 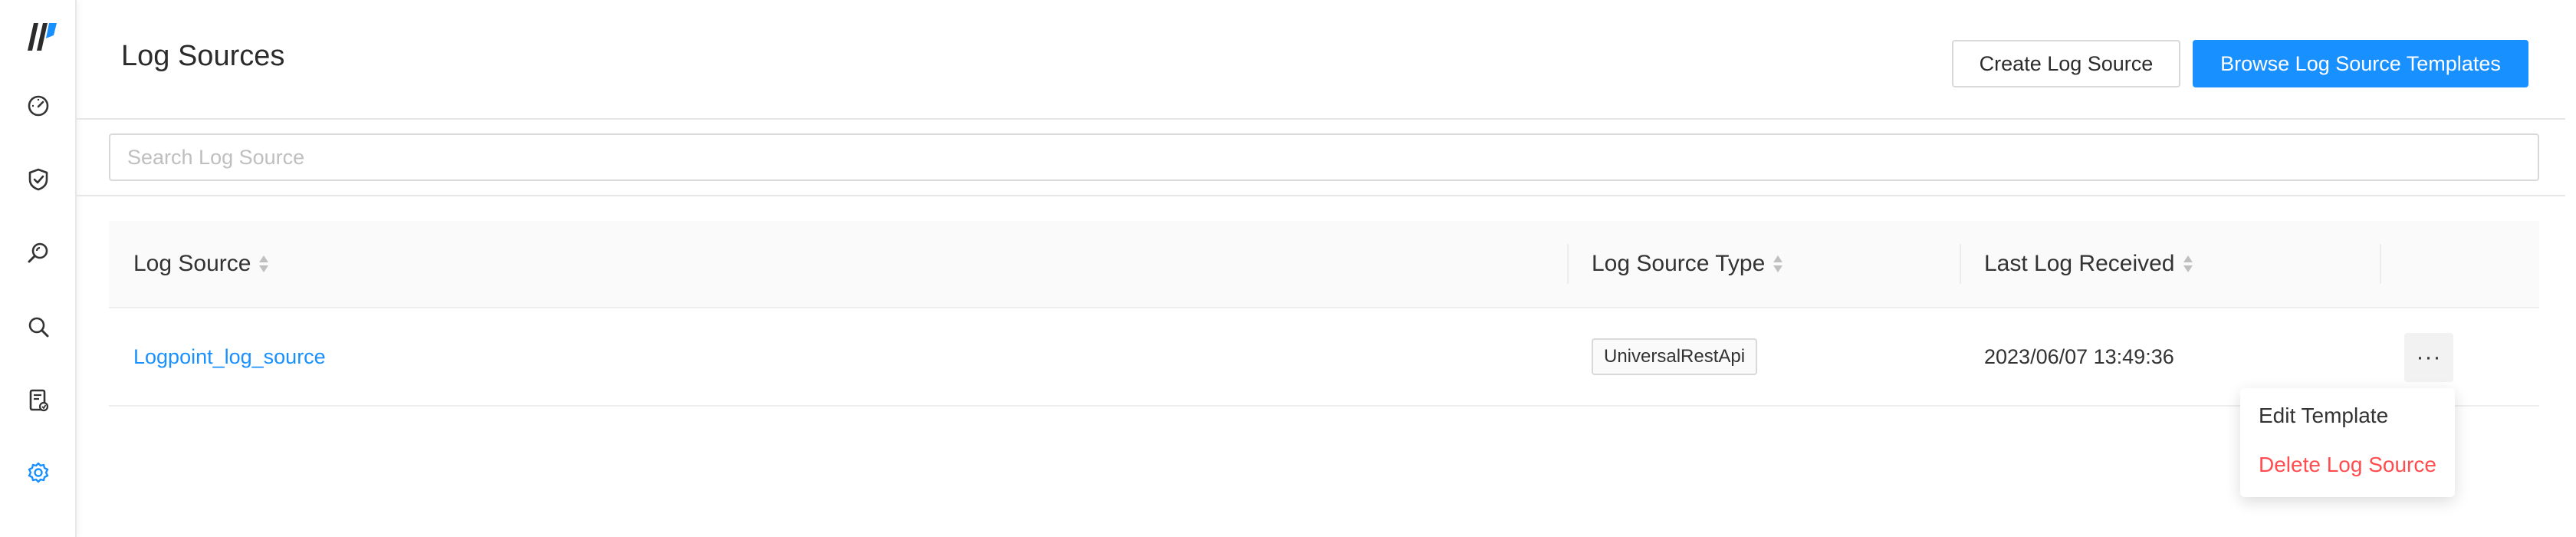 What do you see at coordinates (1321, 119) in the screenshot?
I see `header-divider` at bounding box center [1321, 119].